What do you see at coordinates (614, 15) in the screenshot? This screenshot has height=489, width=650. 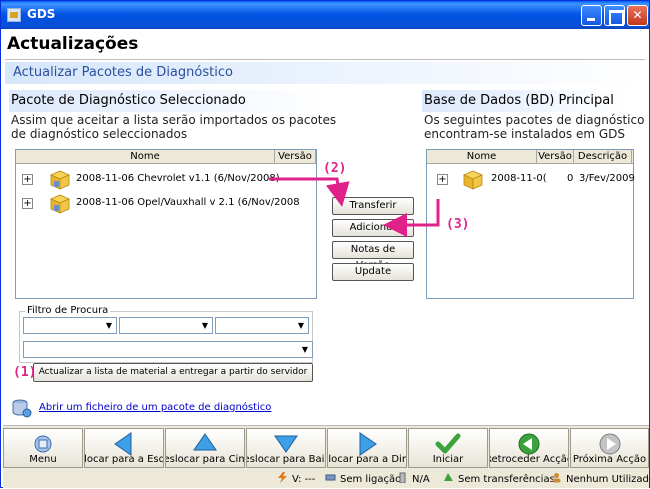 I see `maximize-button` at bounding box center [614, 15].